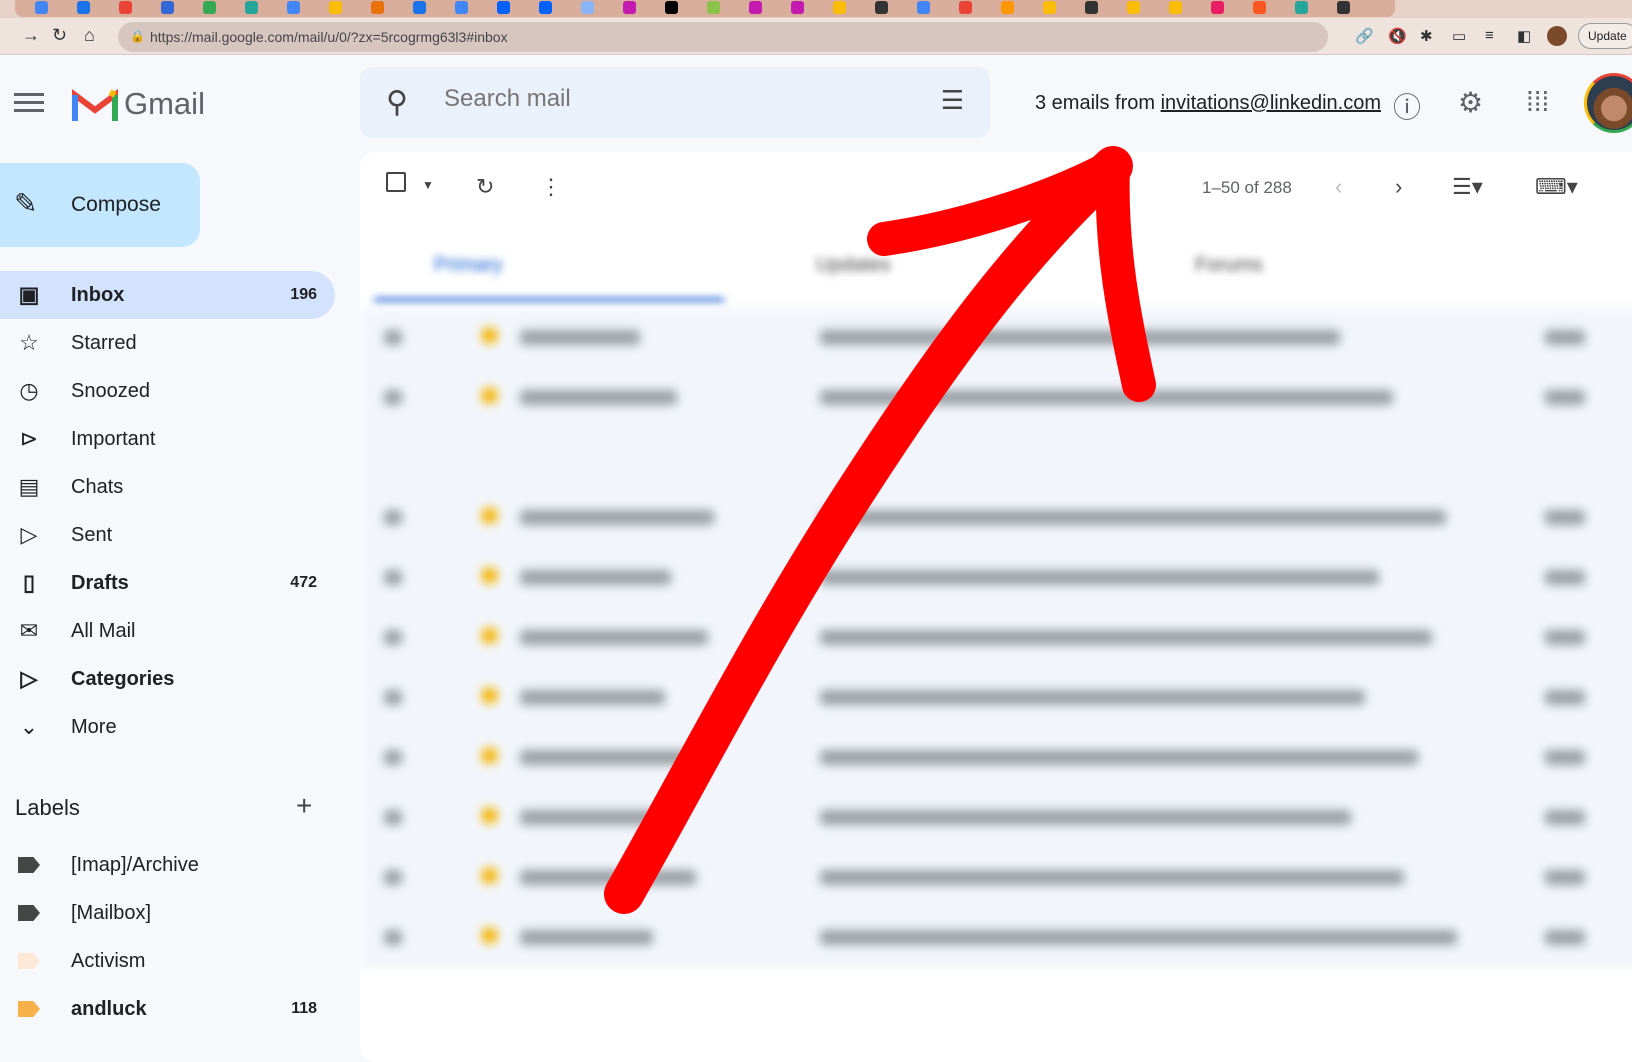 This screenshot has height=1062, width=1632. I want to click on tab-primary: Primary, so click(468, 265).